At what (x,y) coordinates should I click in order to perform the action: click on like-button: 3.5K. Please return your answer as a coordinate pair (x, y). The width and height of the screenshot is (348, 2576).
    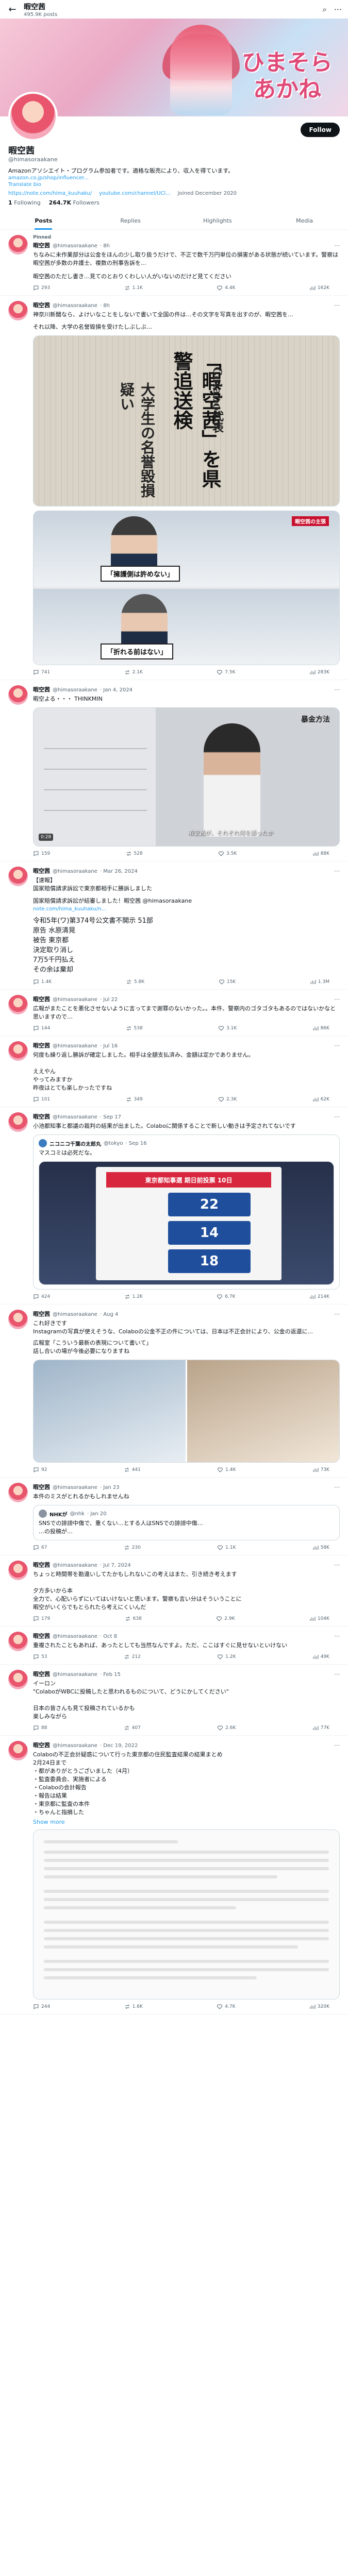
    Looking at the image, I should click on (227, 854).